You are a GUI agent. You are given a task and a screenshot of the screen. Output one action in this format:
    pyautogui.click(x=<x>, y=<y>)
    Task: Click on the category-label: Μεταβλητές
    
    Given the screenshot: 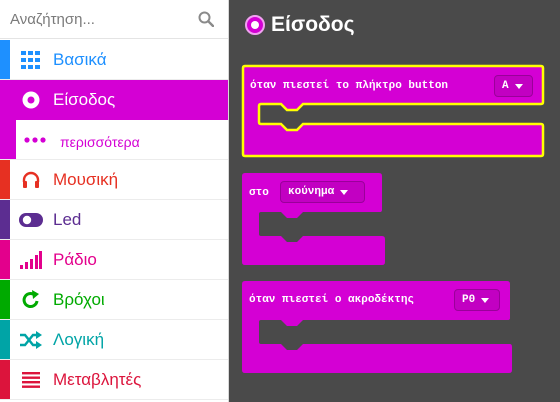 What is the action you would take?
    pyautogui.click(x=97, y=379)
    